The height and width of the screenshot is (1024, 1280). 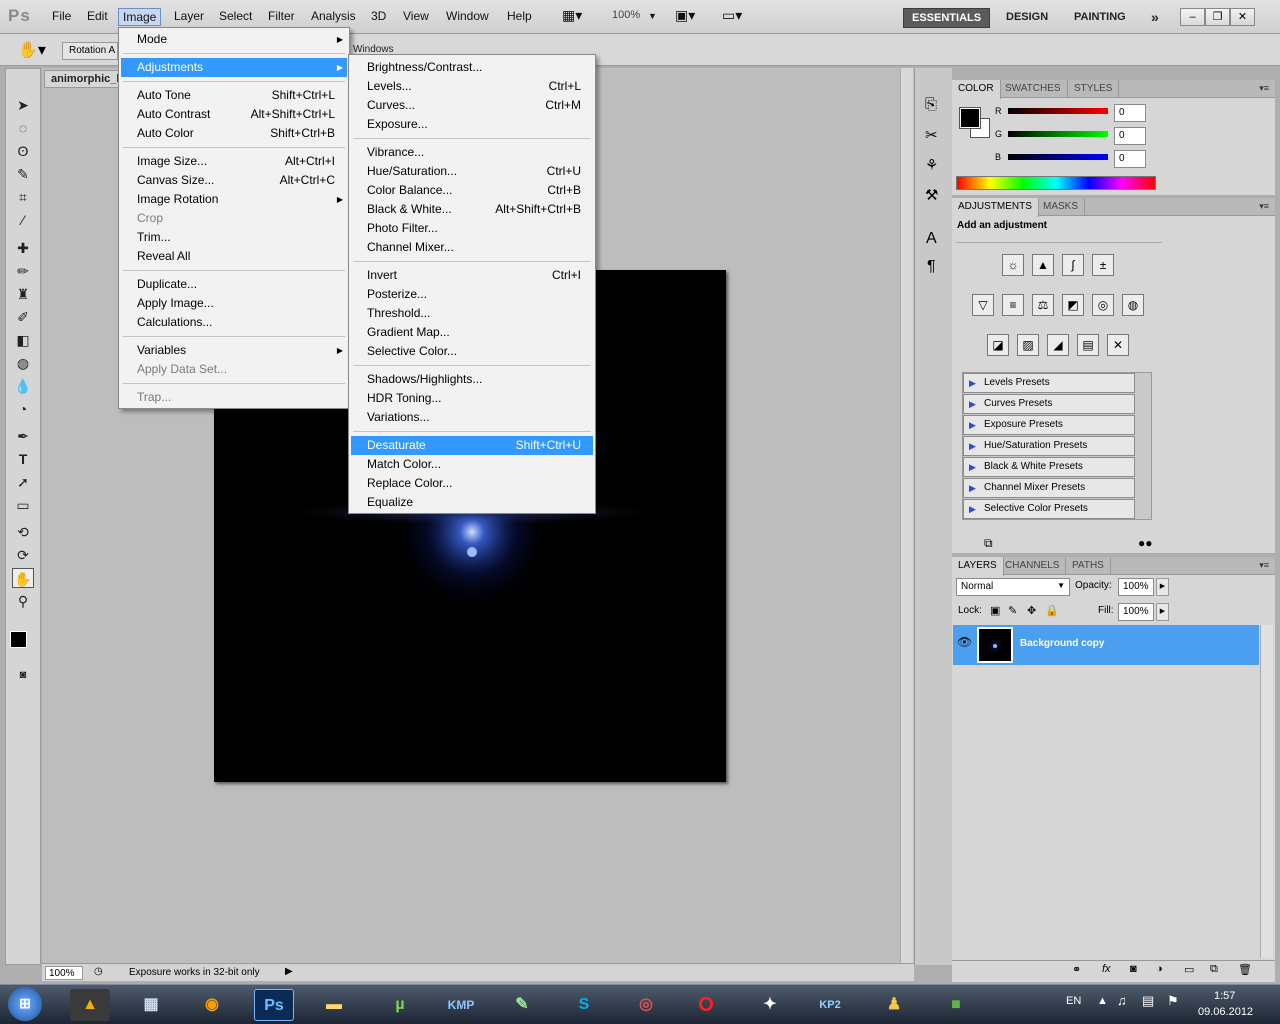 What do you see at coordinates (234, 199) in the screenshot?
I see `menu-item-image-rotation: Image Rotation ▶` at bounding box center [234, 199].